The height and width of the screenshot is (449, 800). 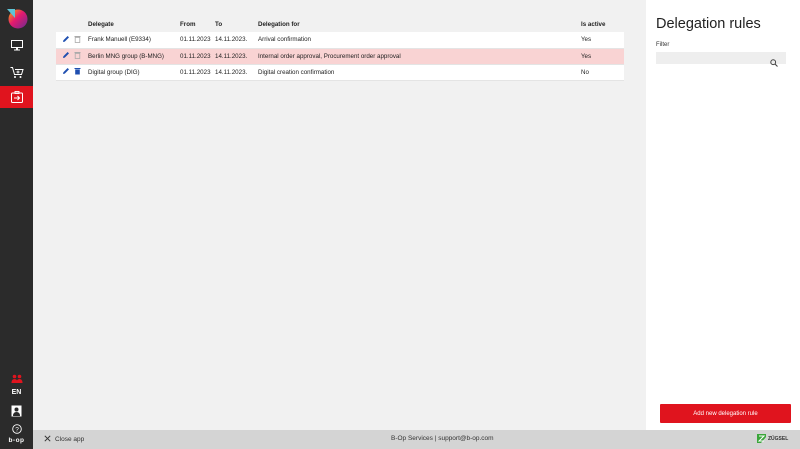 I want to click on company-logo: ZÜGSEL, so click(x=772, y=438).